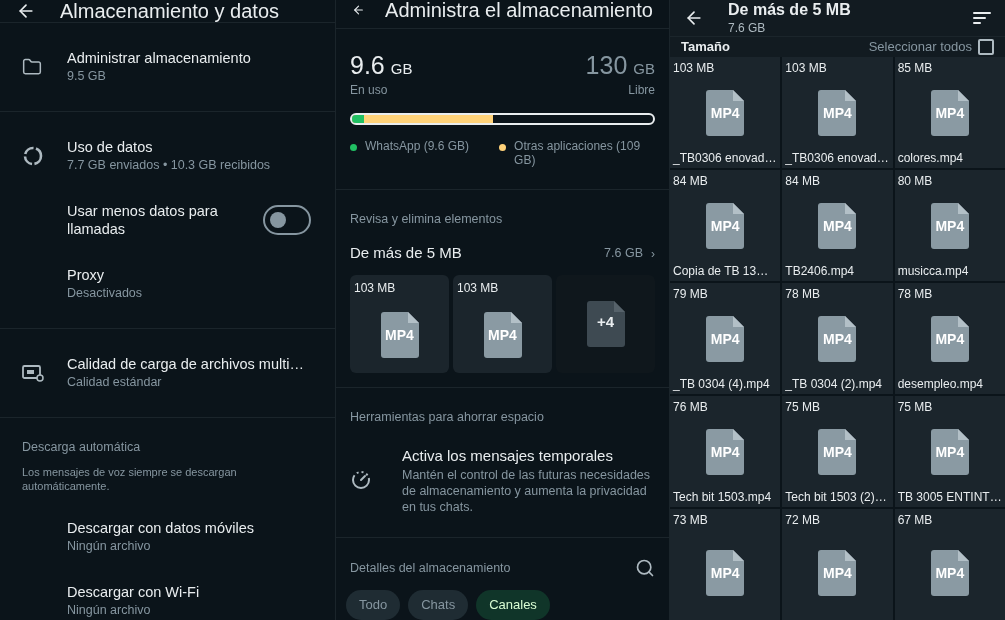 This screenshot has width=1005, height=620. I want to click on filter-chip: Chats, so click(438, 605).